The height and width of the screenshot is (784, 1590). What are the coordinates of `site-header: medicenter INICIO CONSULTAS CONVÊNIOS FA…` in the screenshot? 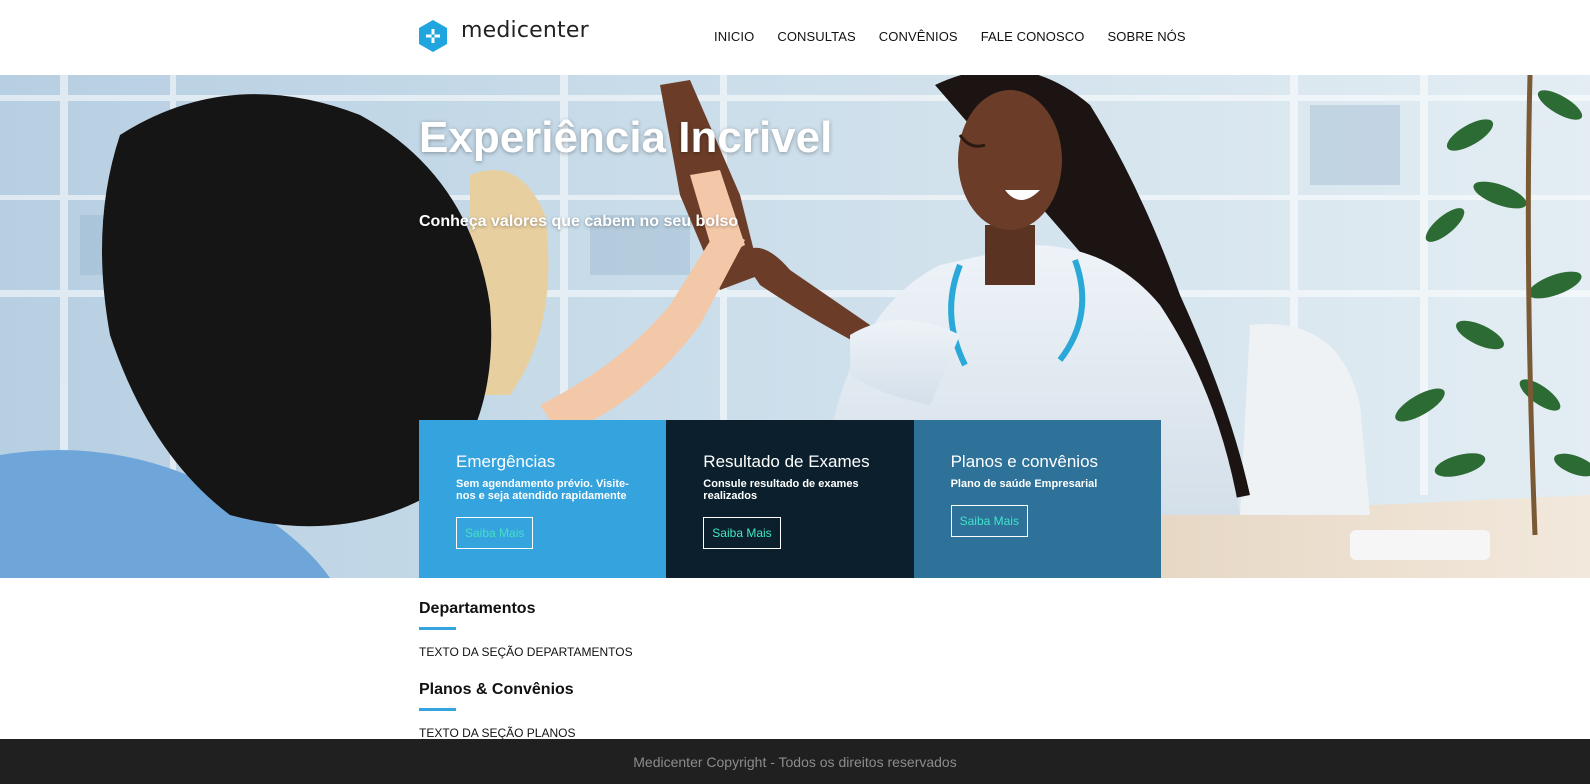 It's located at (795, 37).